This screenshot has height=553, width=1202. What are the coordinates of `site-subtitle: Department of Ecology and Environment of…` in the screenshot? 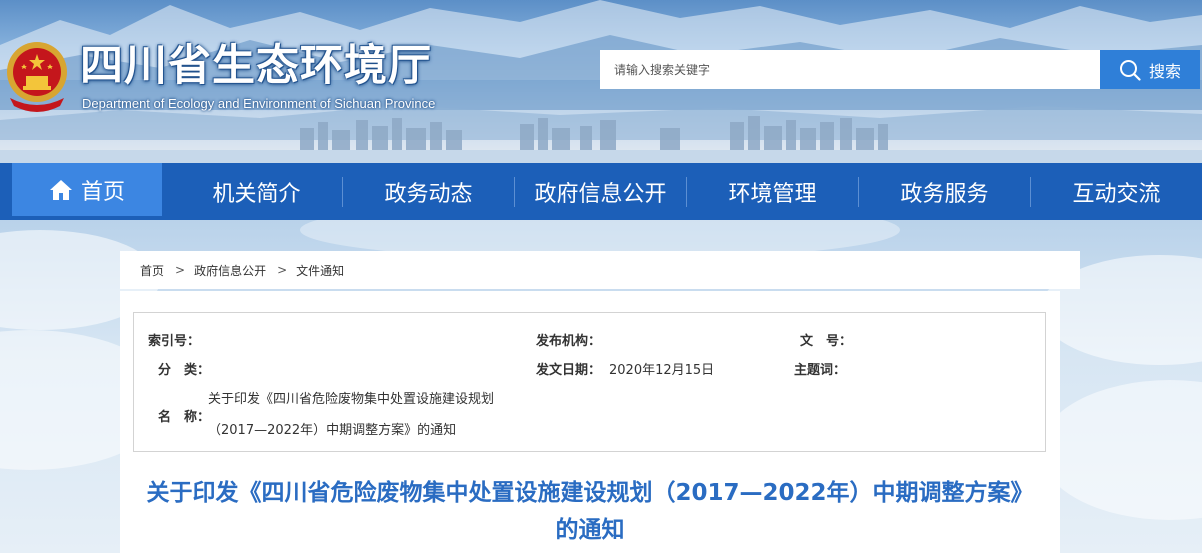 It's located at (259, 103).